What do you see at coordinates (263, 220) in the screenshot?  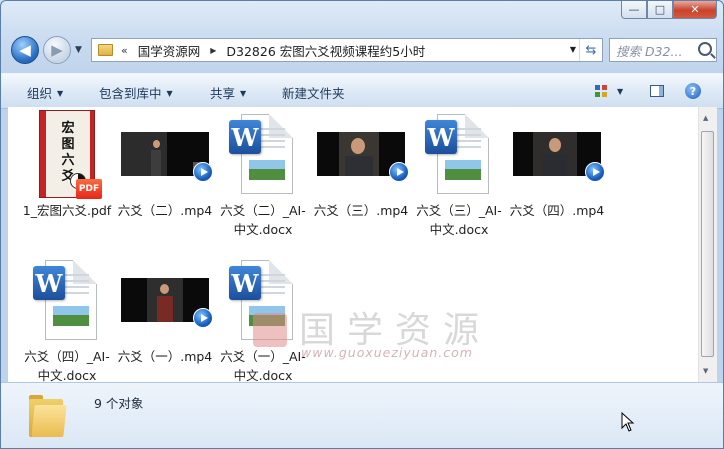 I see `file-name: 六爻（二）_AI- 中文.docx` at bounding box center [263, 220].